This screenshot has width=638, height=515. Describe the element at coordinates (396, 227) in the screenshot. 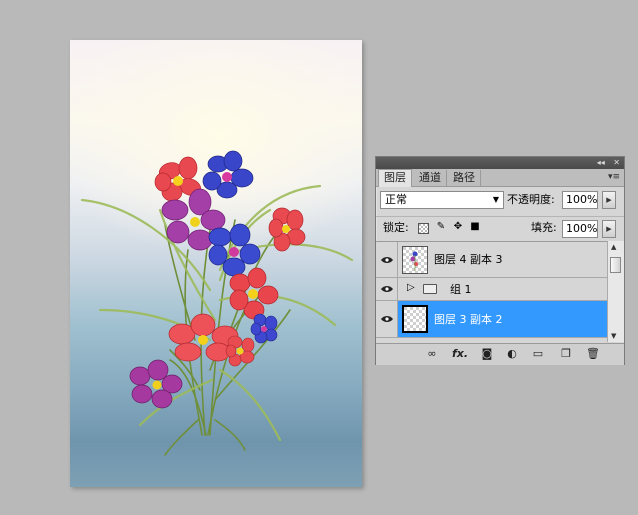

I see `lock-label: 锁定:` at that location.